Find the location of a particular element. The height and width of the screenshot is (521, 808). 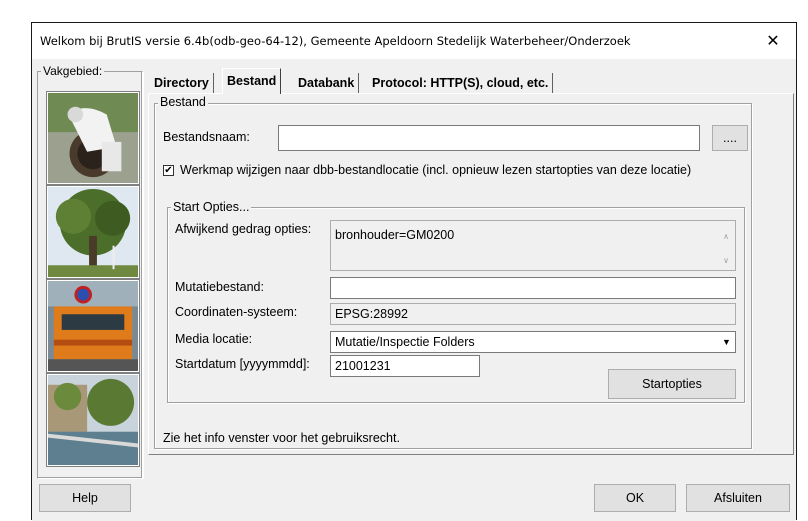

afsluiten-button-label: Afsluiten is located at coordinates (738, 498).